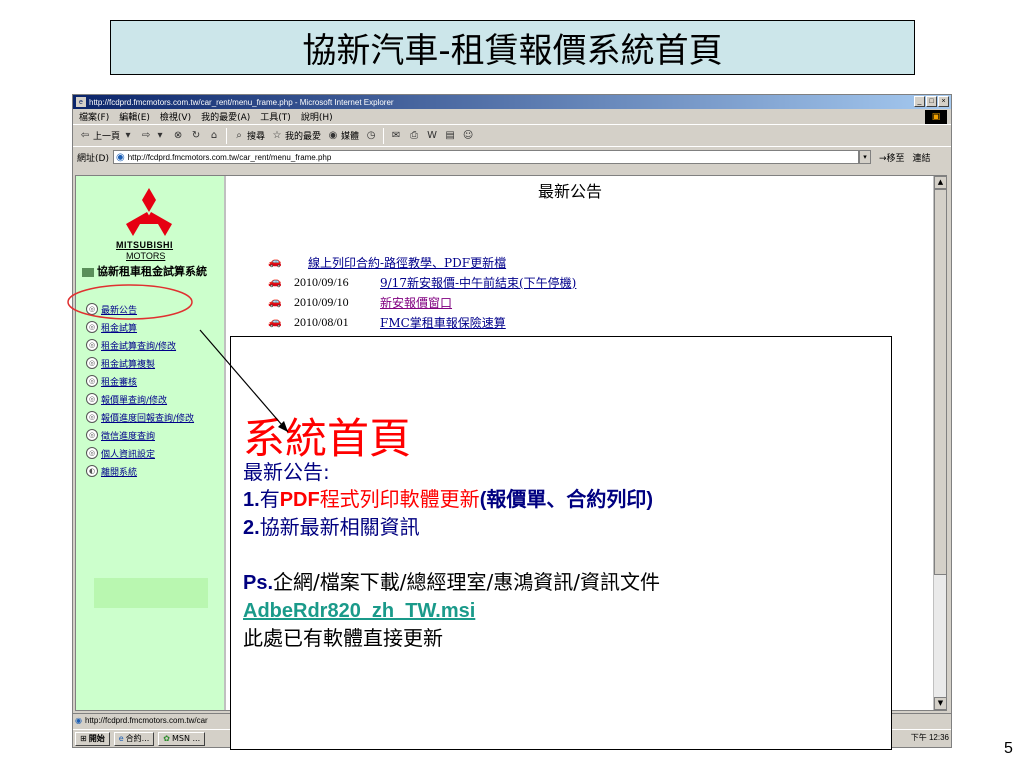 This screenshot has height=768, width=1024. What do you see at coordinates (83, 738) in the screenshot?
I see `windows-flag-icon: ⊞` at bounding box center [83, 738].